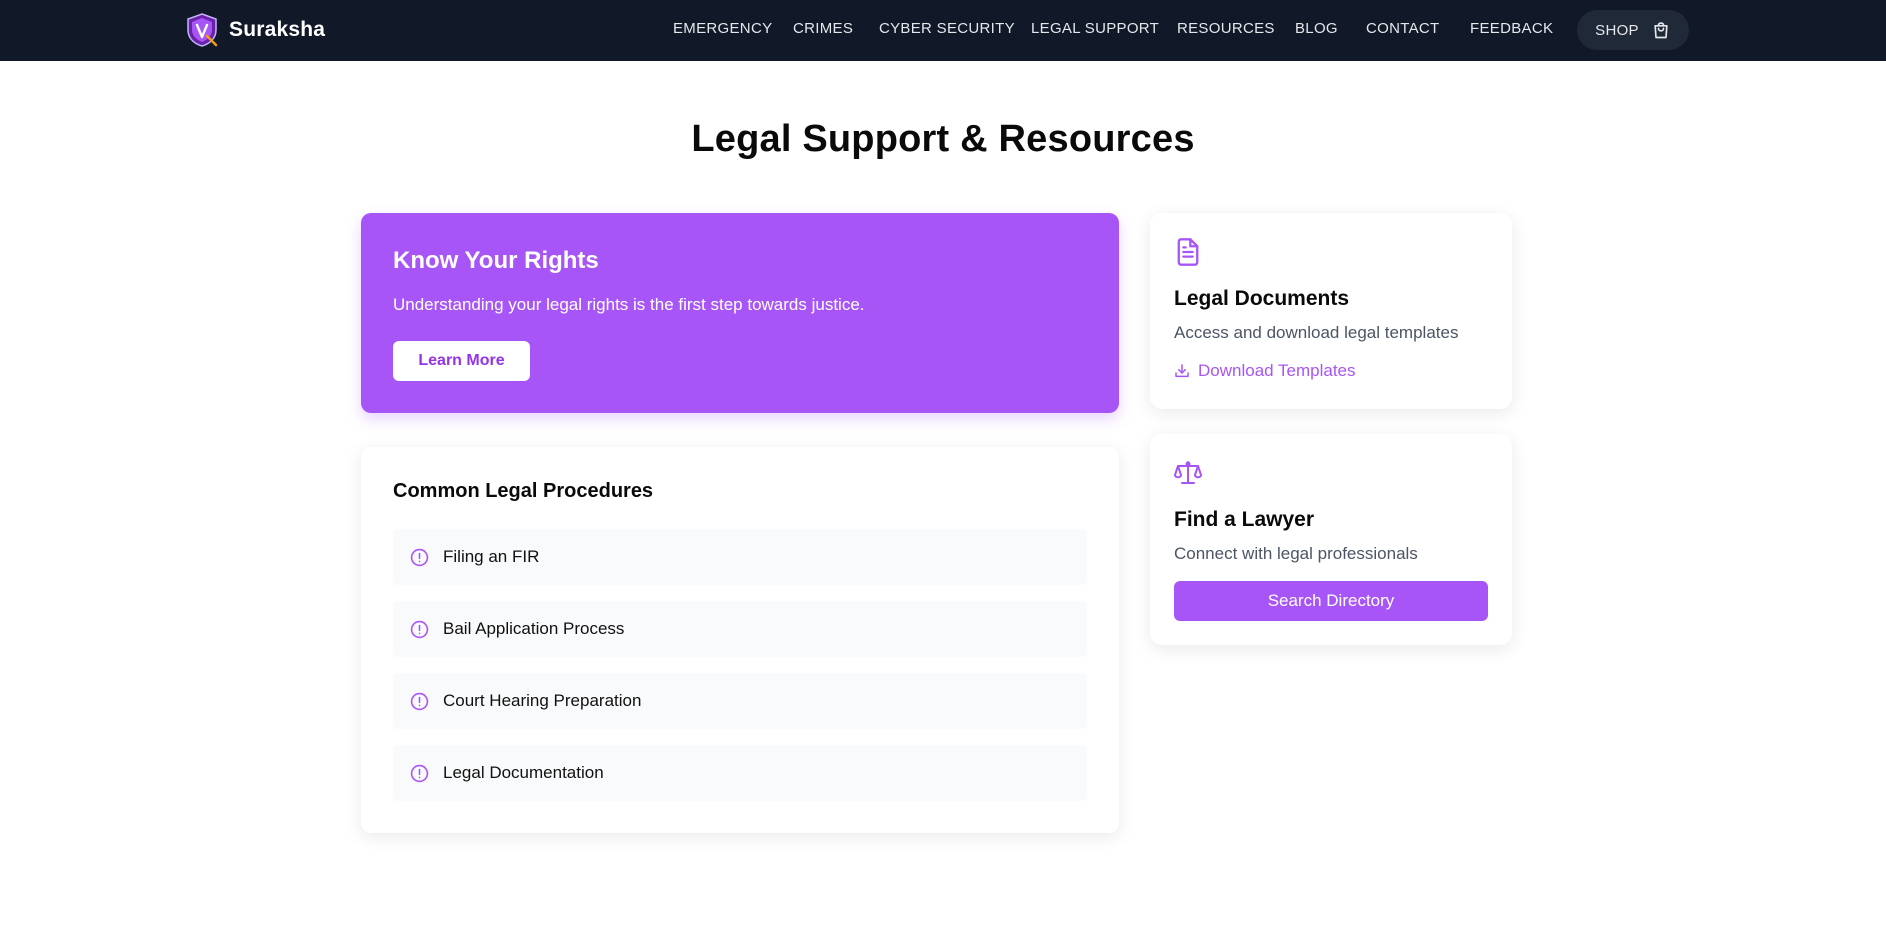  What do you see at coordinates (534, 628) in the screenshot?
I see `procedure-label: Bail Application Process` at bounding box center [534, 628].